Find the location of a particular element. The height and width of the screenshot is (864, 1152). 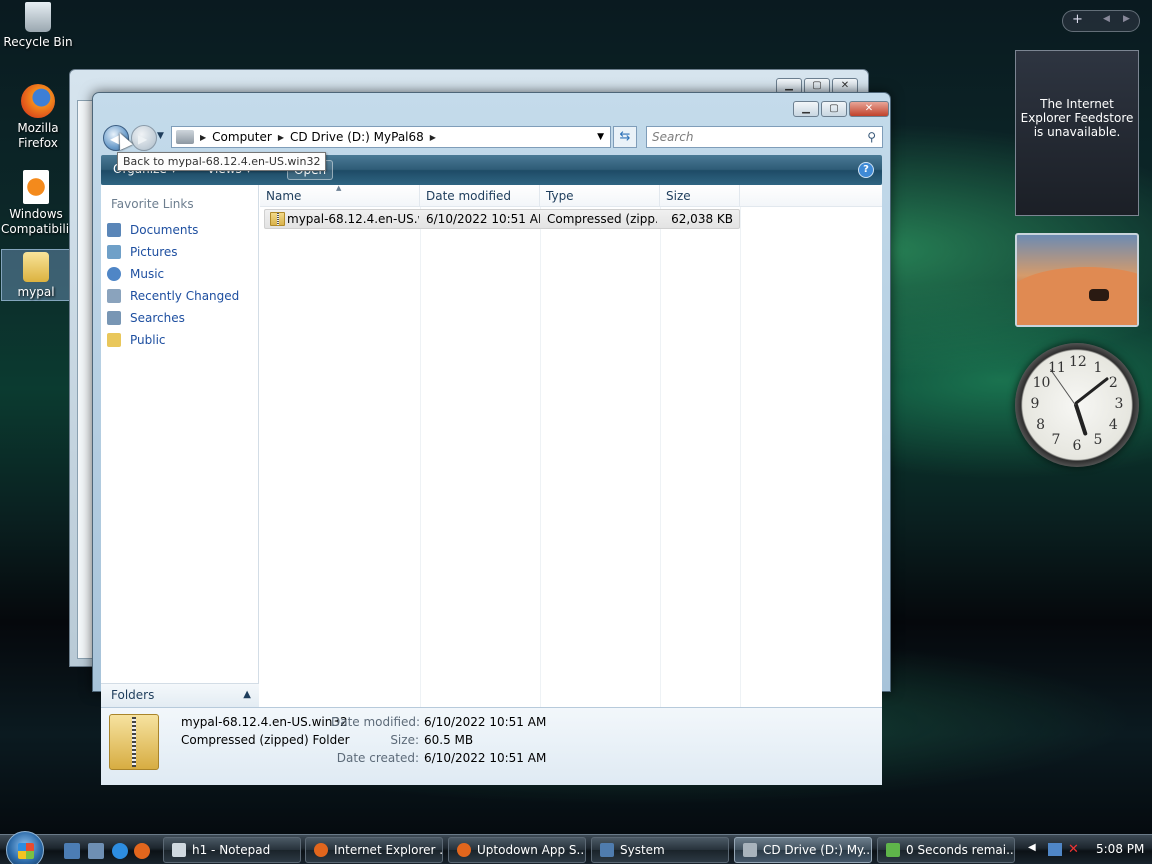

details-date-created: 6/10/2022 10:51 AM is located at coordinates (485, 758).